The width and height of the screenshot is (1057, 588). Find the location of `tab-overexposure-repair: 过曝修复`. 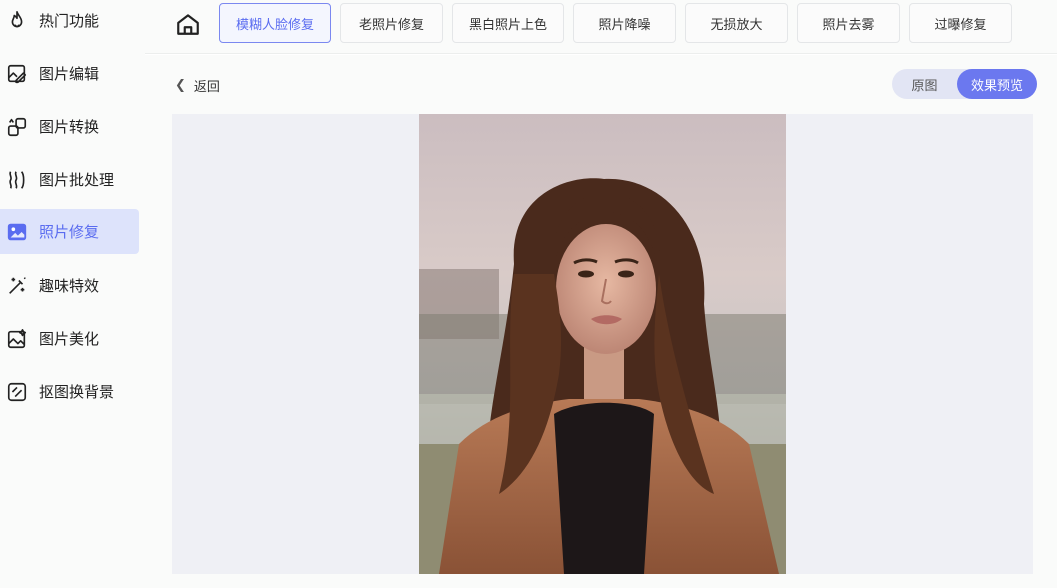

tab-overexposure-repair: 过曝修复 is located at coordinates (960, 23).